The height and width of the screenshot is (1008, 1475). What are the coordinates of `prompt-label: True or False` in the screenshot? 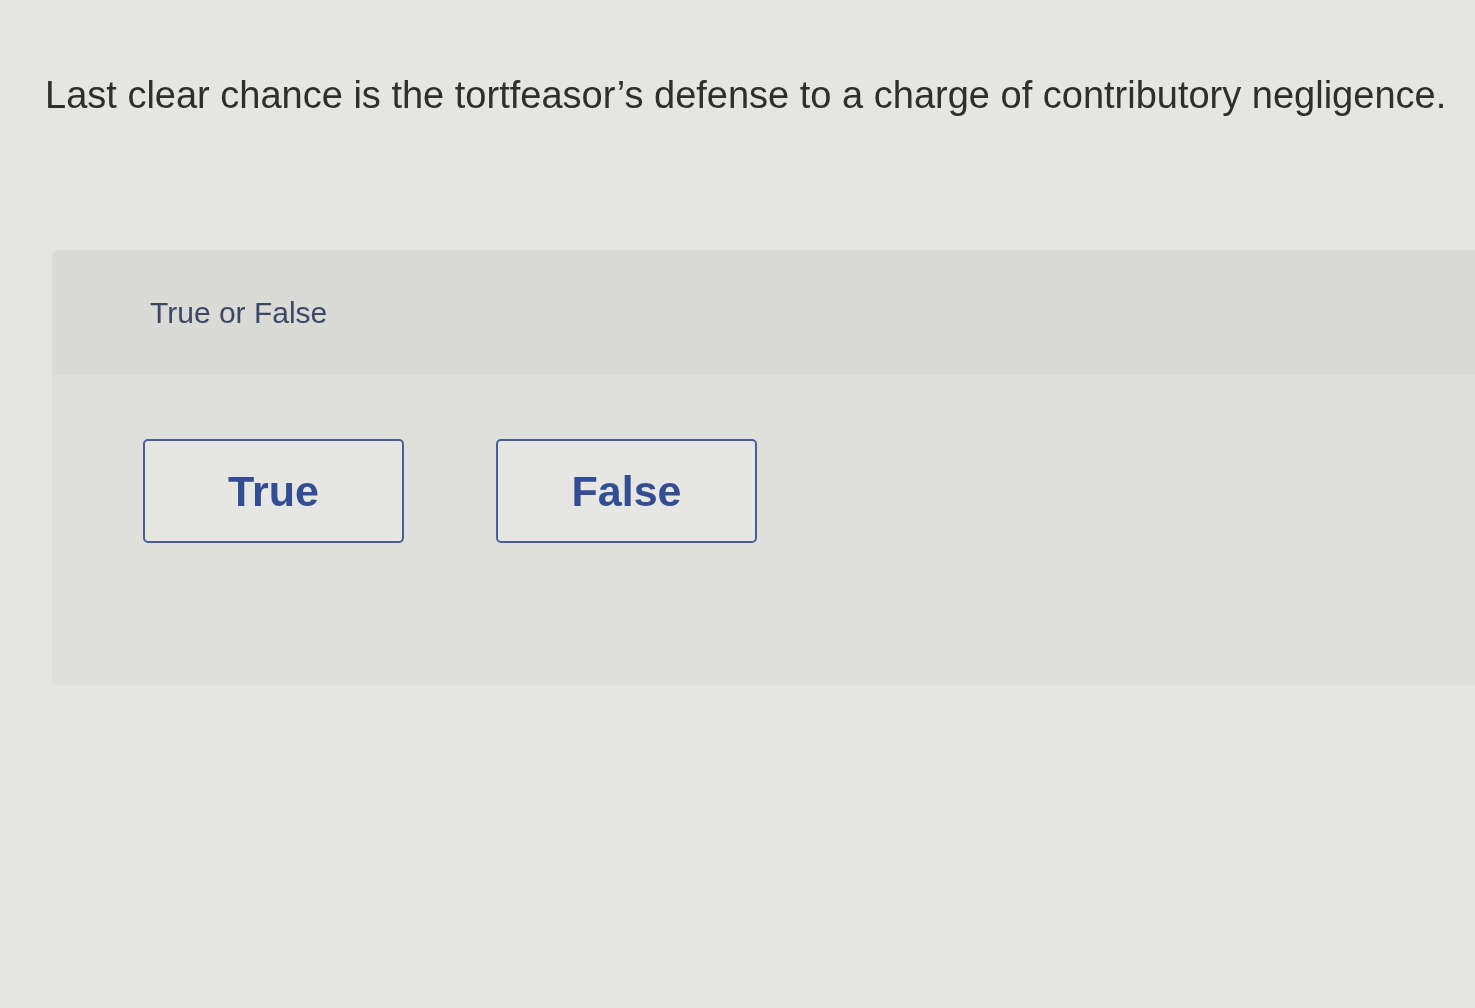 It's located at (239, 312).